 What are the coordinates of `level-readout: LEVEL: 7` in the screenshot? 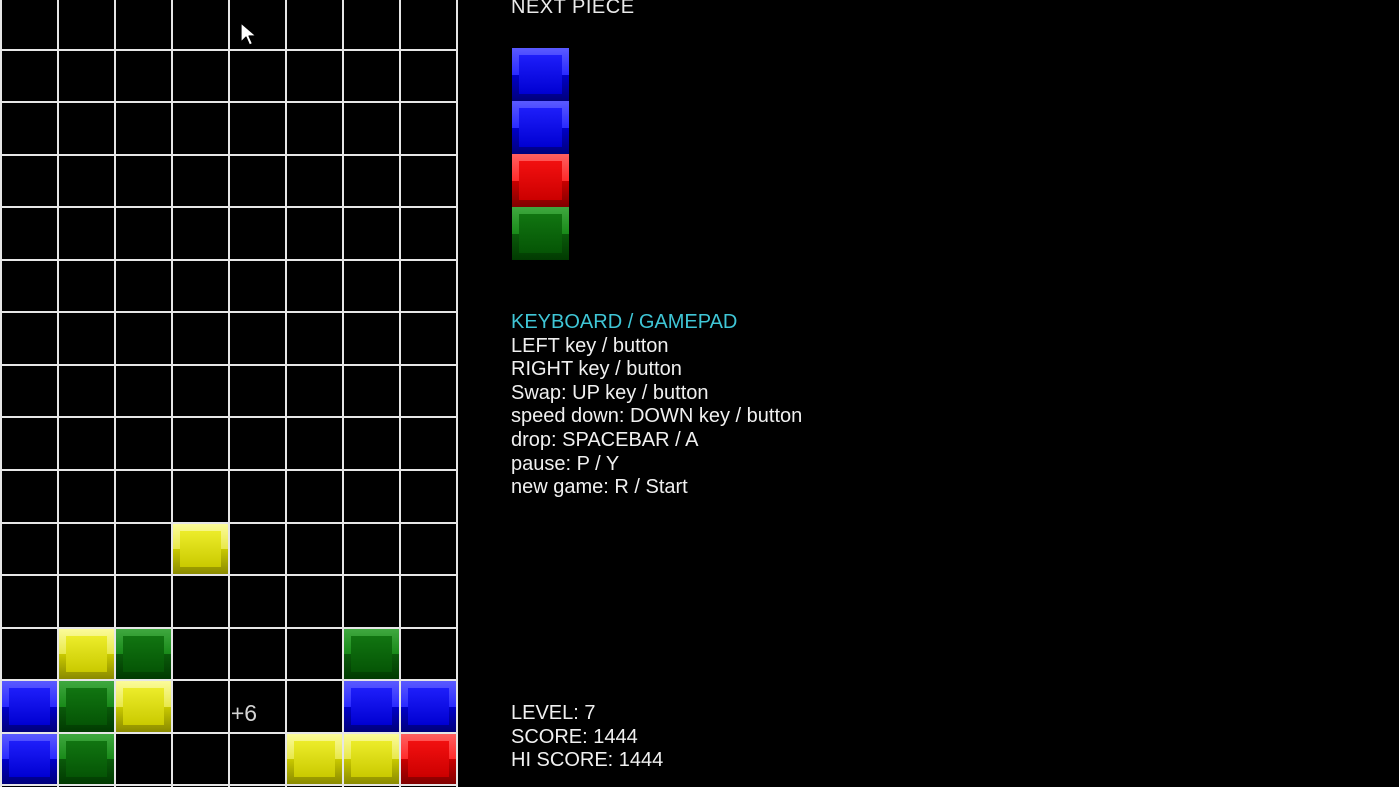 It's located at (553, 713).